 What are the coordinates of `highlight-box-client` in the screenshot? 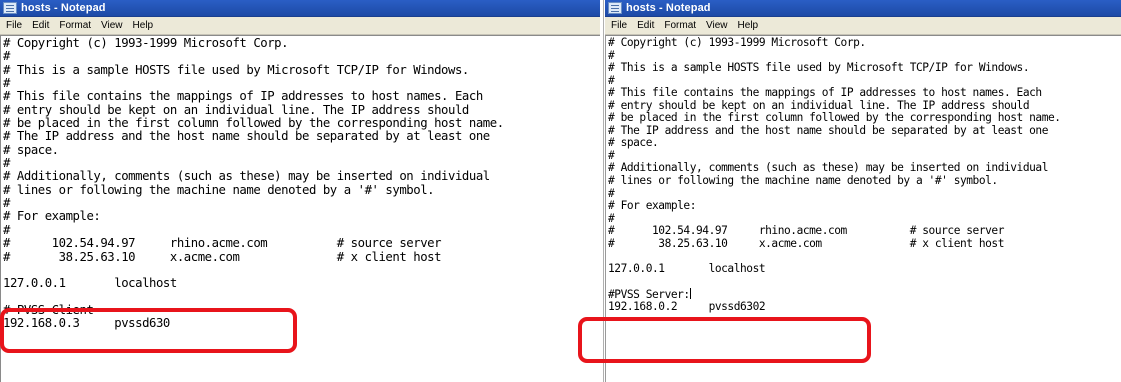 It's located at (148, 330).